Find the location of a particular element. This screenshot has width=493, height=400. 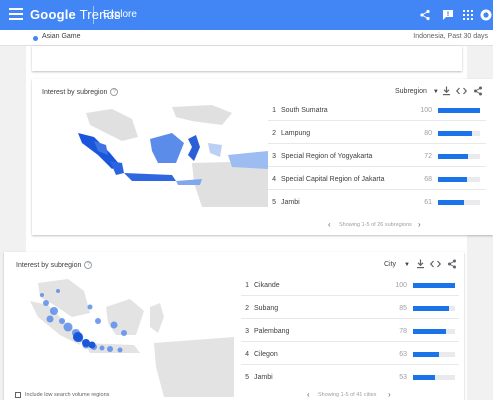

pagination-text: Showing 1-5 of 41 cities is located at coordinates (347, 395).